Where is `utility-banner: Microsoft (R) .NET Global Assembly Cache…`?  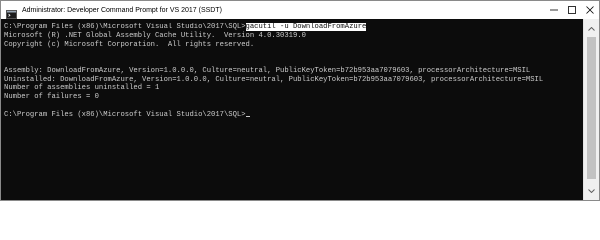 utility-banner: Microsoft (R) .NET Global Assembly Cache… is located at coordinates (155, 35).